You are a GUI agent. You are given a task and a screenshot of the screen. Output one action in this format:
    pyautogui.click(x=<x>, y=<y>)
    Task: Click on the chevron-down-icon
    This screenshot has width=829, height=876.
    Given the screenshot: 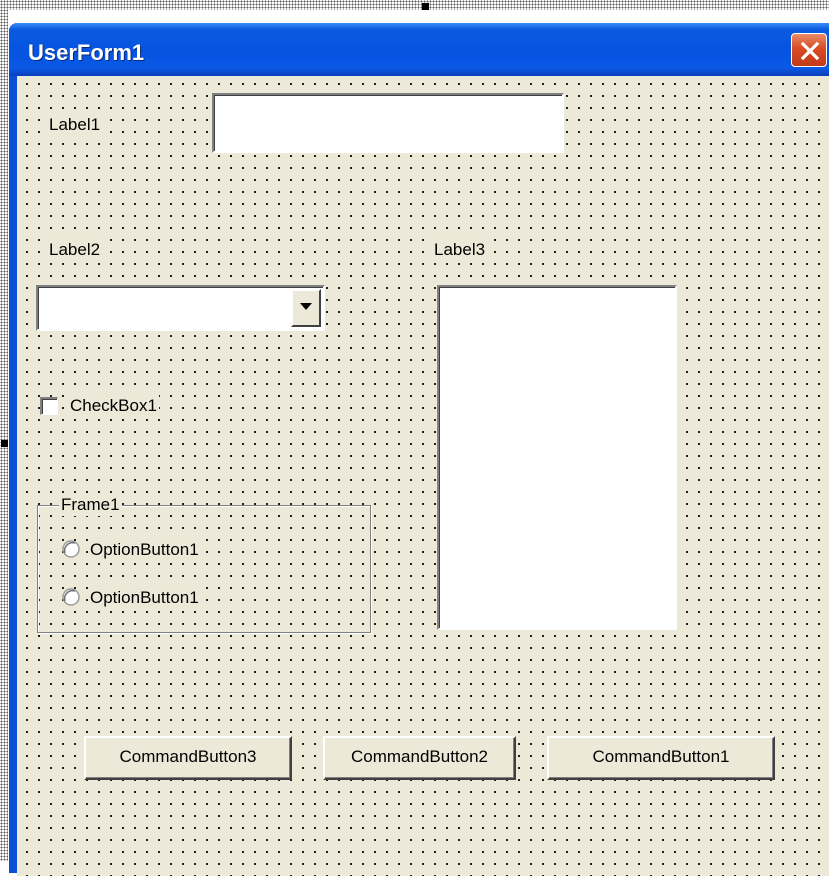 What is the action you would take?
    pyautogui.click(x=306, y=306)
    